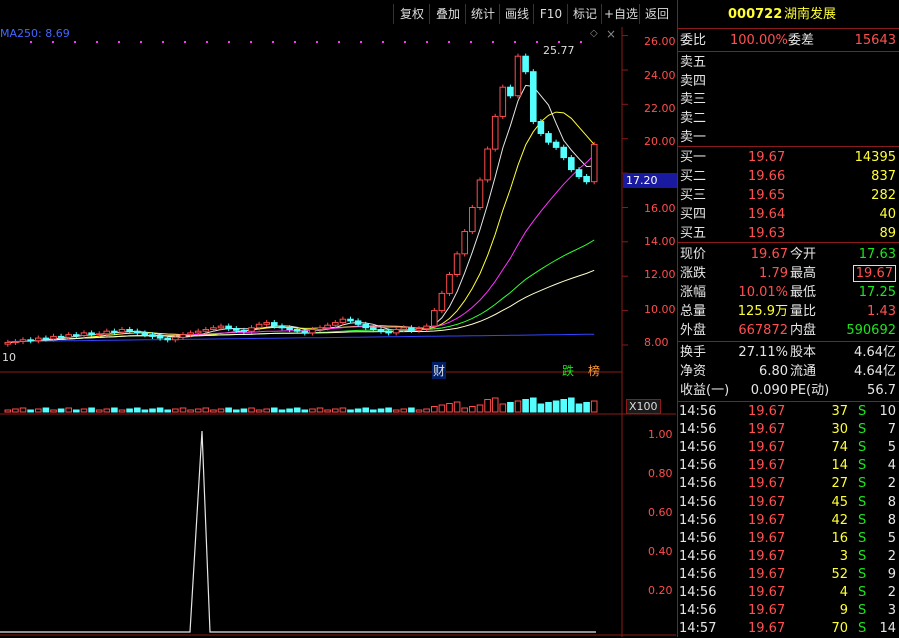 This screenshot has height=638, width=899. What do you see at coordinates (693, 371) in the screenshot?
I see `quote-extra-label: 净资` at bounding box center [693, 371].